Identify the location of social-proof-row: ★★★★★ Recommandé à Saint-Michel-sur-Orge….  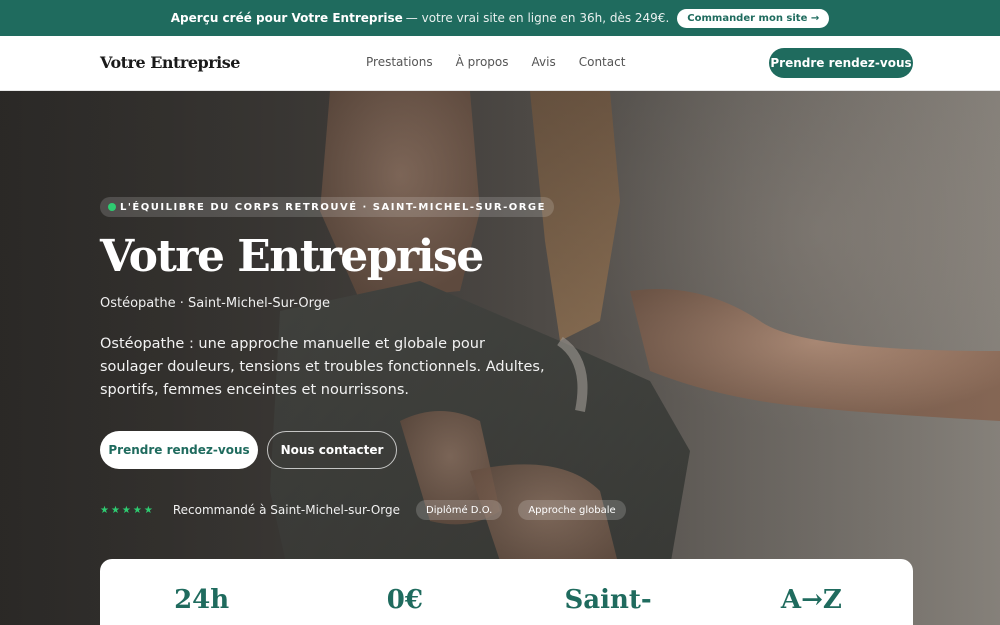
(363, 510).